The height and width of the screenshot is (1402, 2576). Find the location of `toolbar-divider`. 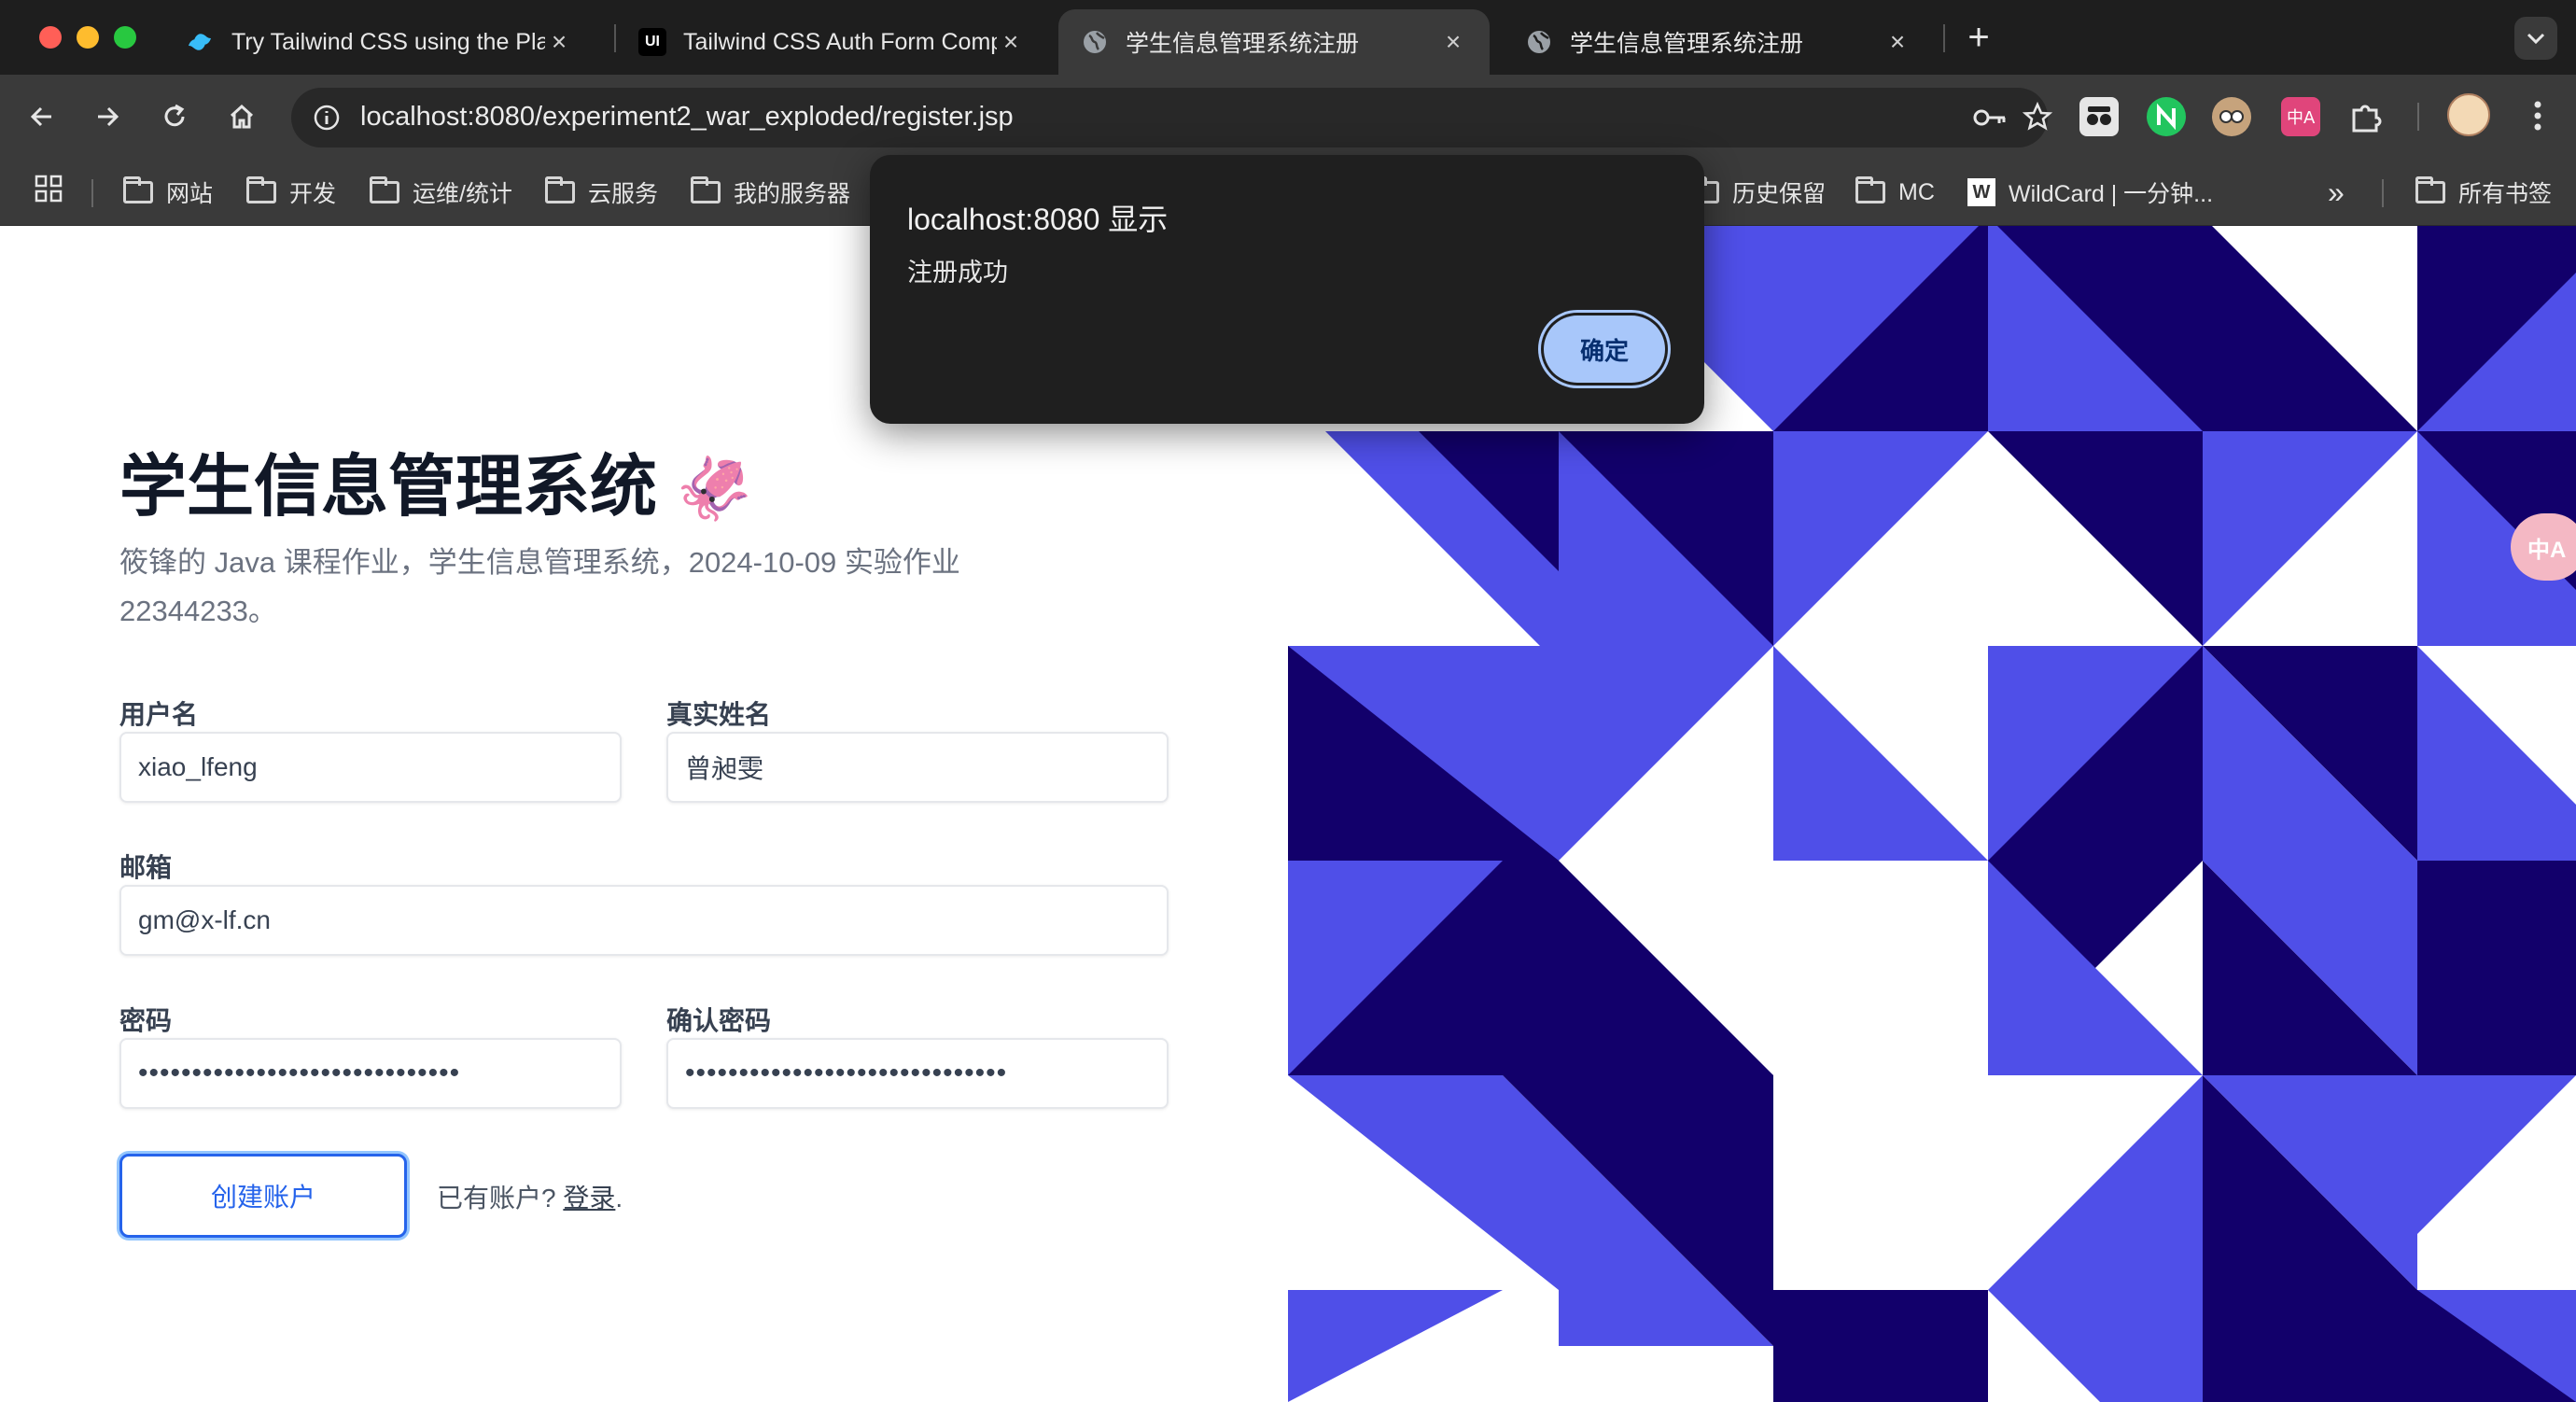

toolbar-divider is located at coordinates (2418, 117).